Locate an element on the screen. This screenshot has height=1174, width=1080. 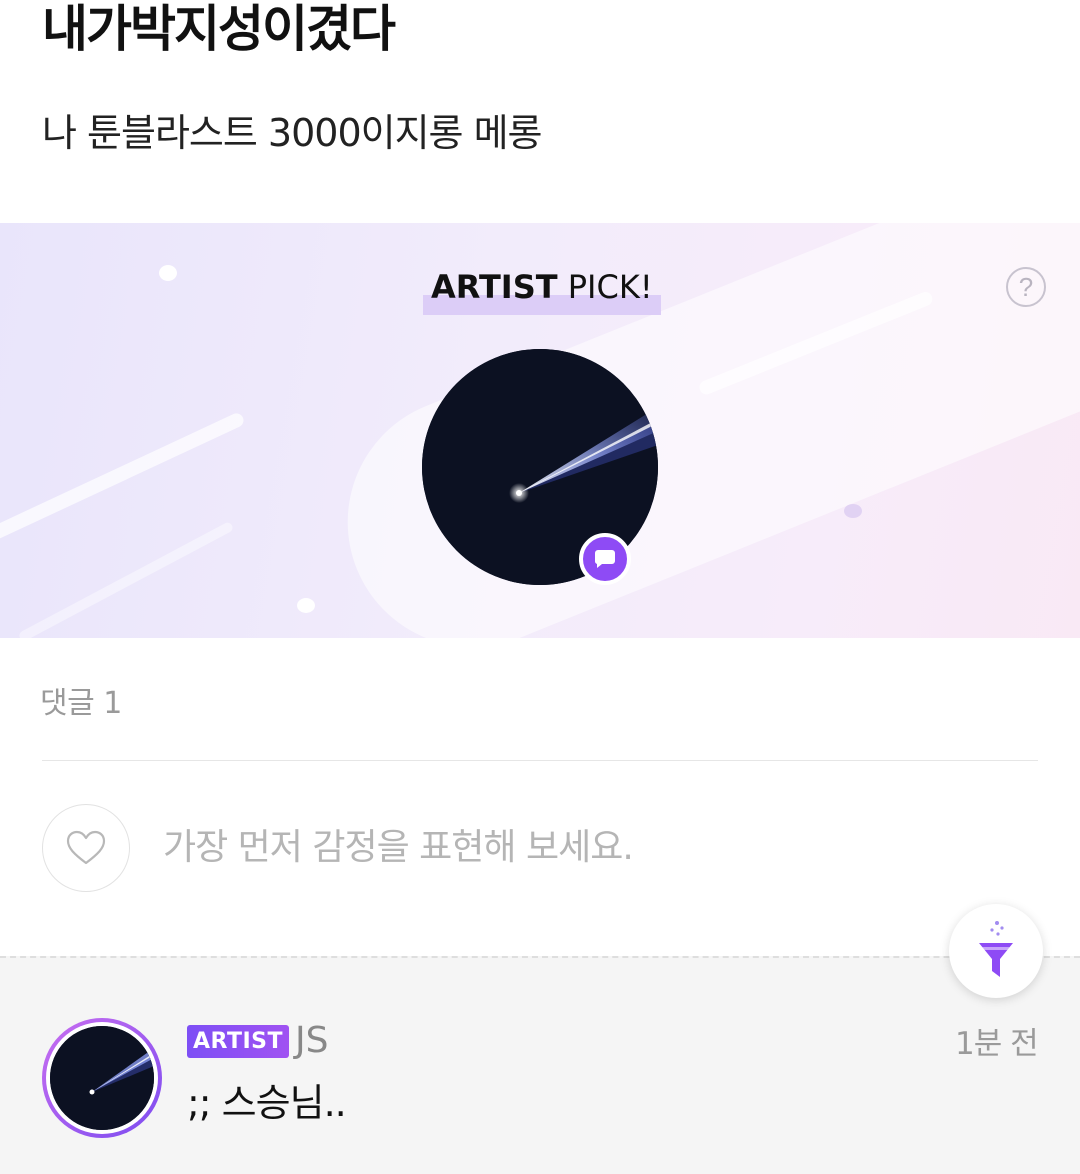
chat-badge is located at coordinates (605, 559).